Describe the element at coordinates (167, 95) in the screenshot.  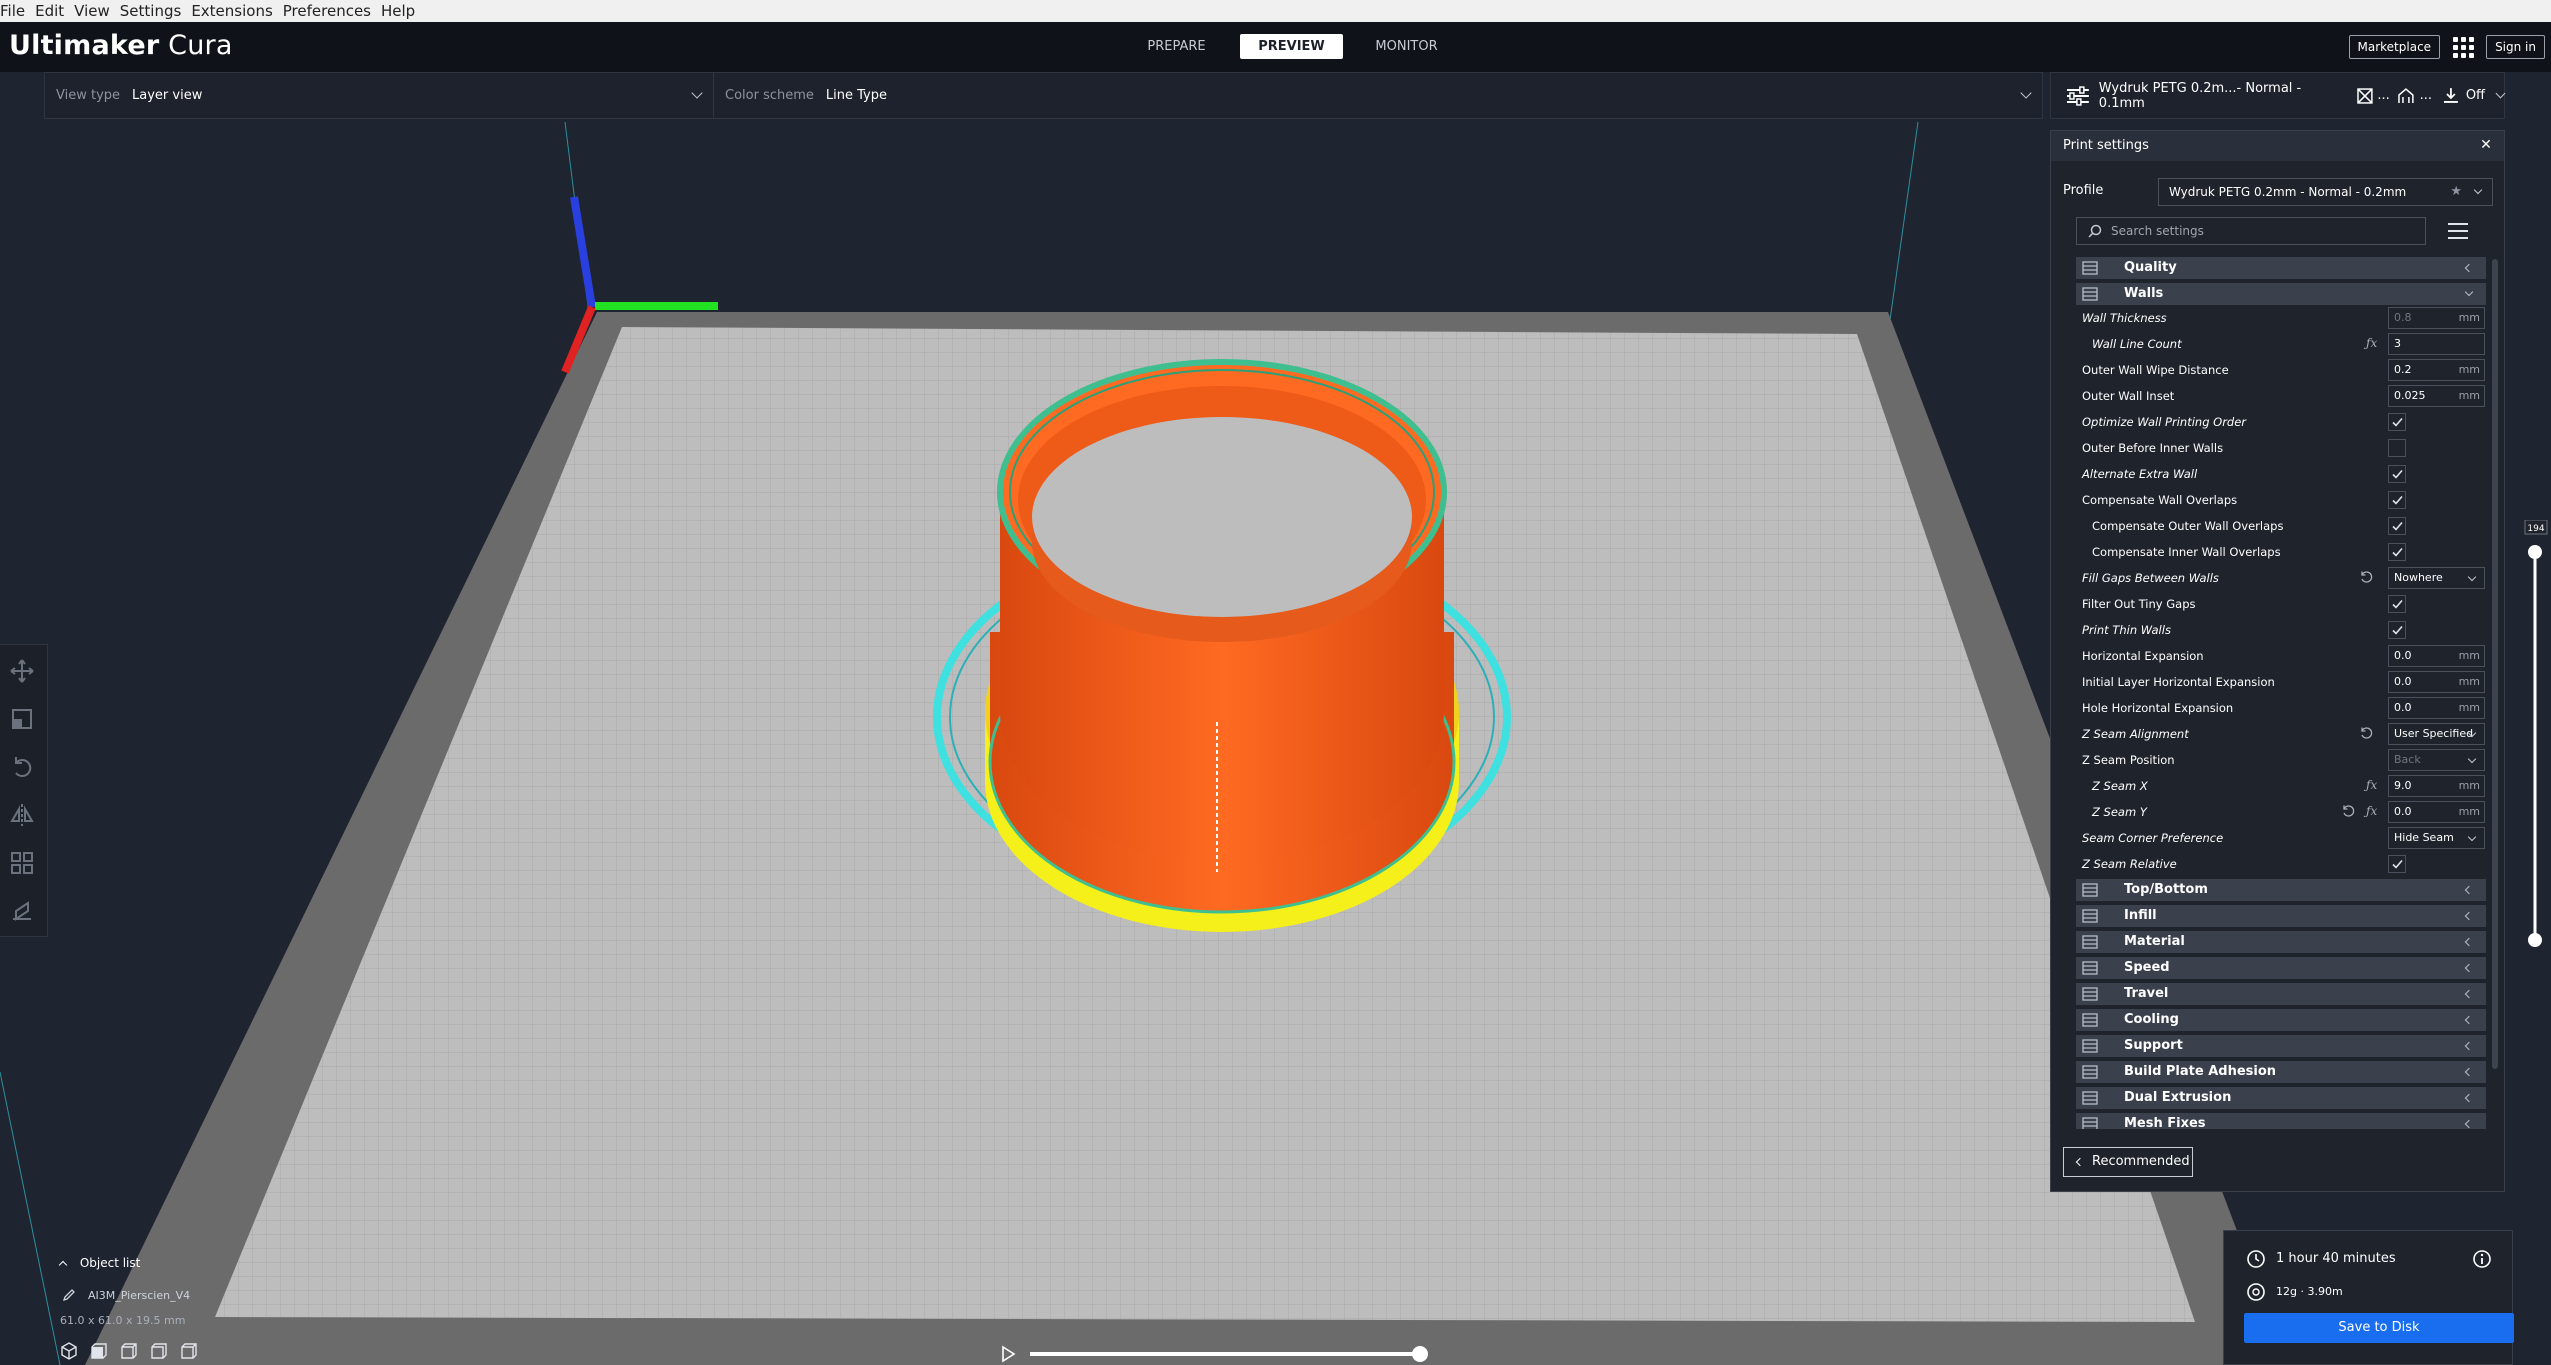
I see `view-type-value: Layer view` at that location.